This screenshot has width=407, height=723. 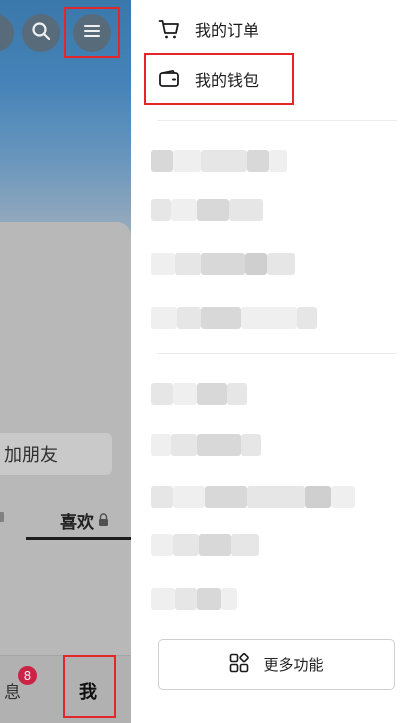 What do you see at coordinates (169, 29) in the screenshot?
I see `cart-icon` at bounding box center [169, 29].